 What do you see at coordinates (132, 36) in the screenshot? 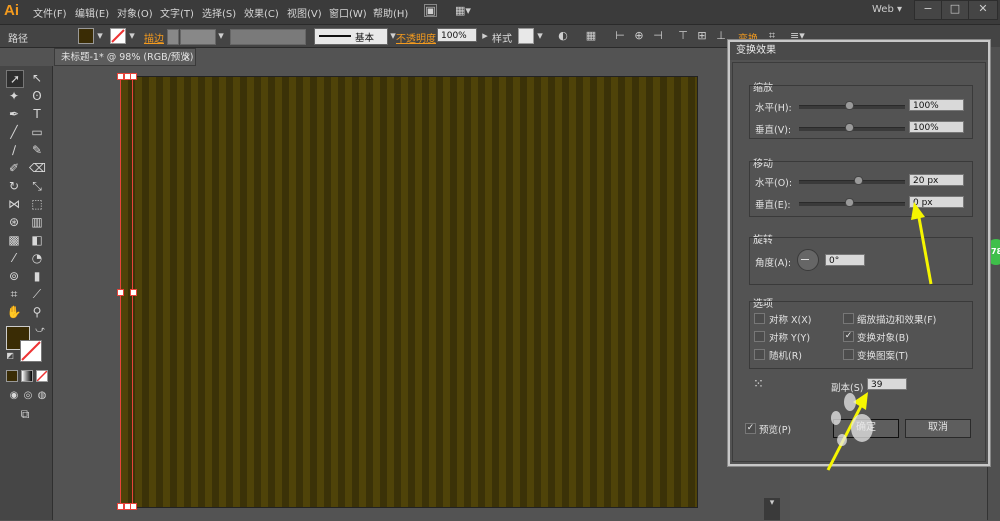
I see `stroke-dropdown-icon: ▾` at bounding box center [132, 36].